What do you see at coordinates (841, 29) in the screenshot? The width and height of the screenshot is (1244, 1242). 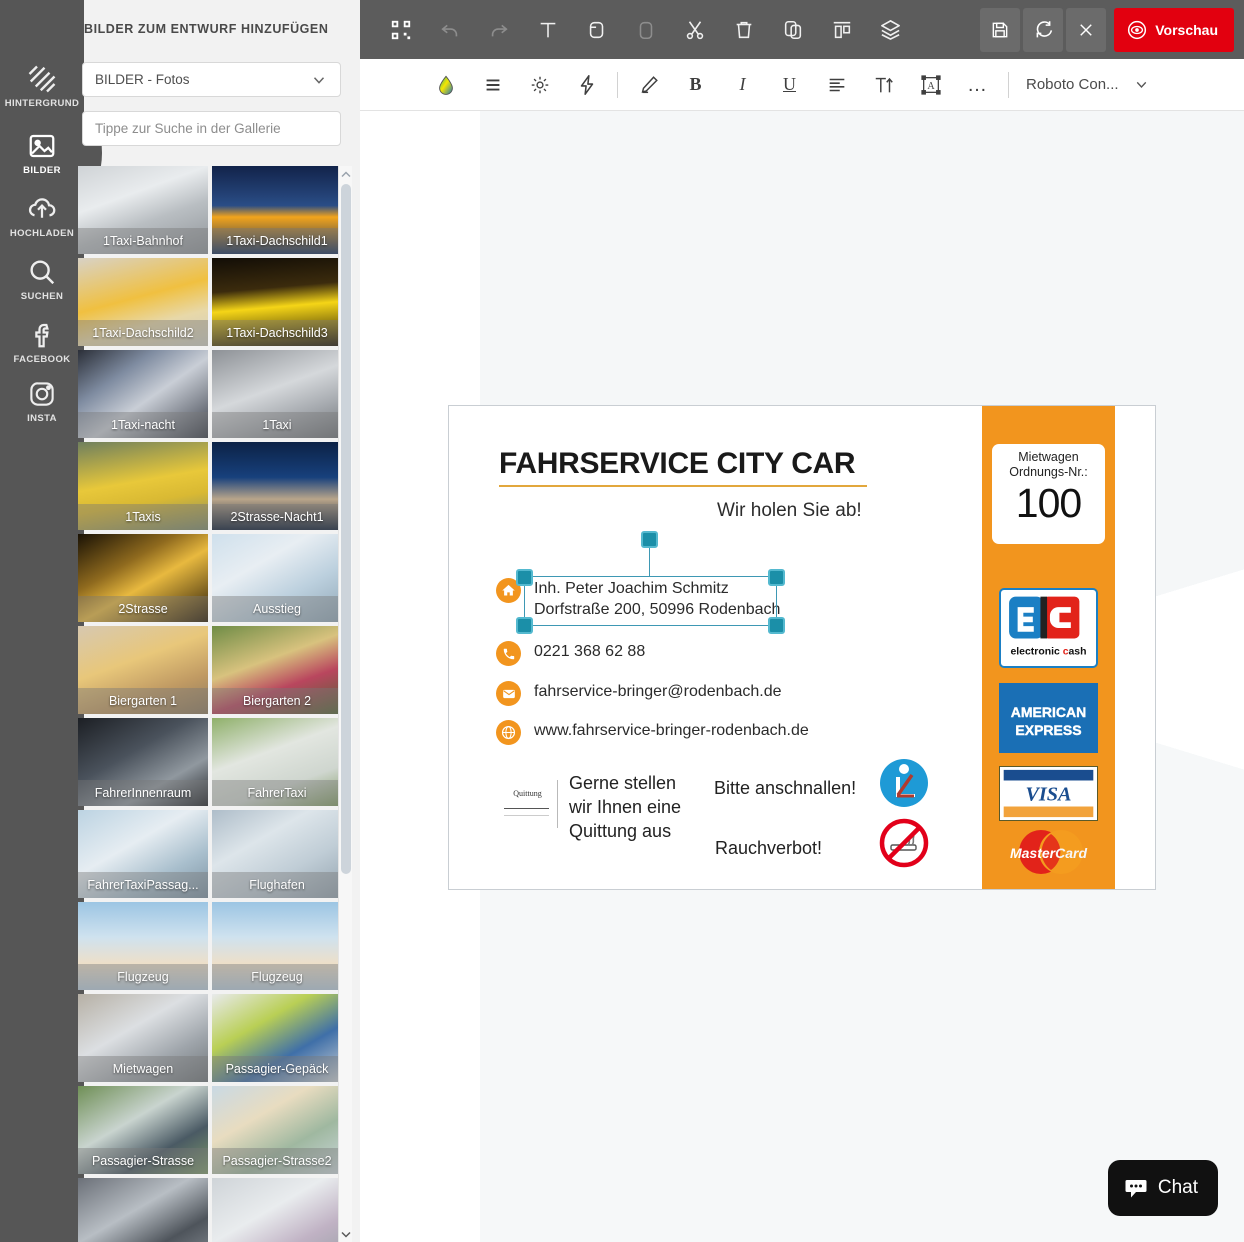 I see `align-top-button` at bounding box center [841, 29].